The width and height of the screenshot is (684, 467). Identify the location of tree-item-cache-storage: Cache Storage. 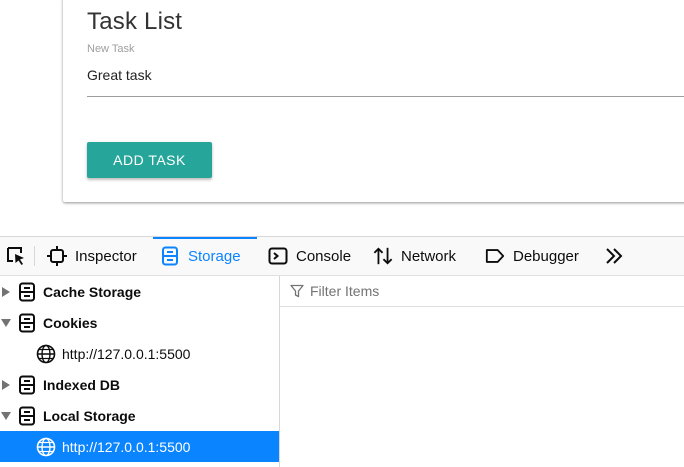
(139, 291).